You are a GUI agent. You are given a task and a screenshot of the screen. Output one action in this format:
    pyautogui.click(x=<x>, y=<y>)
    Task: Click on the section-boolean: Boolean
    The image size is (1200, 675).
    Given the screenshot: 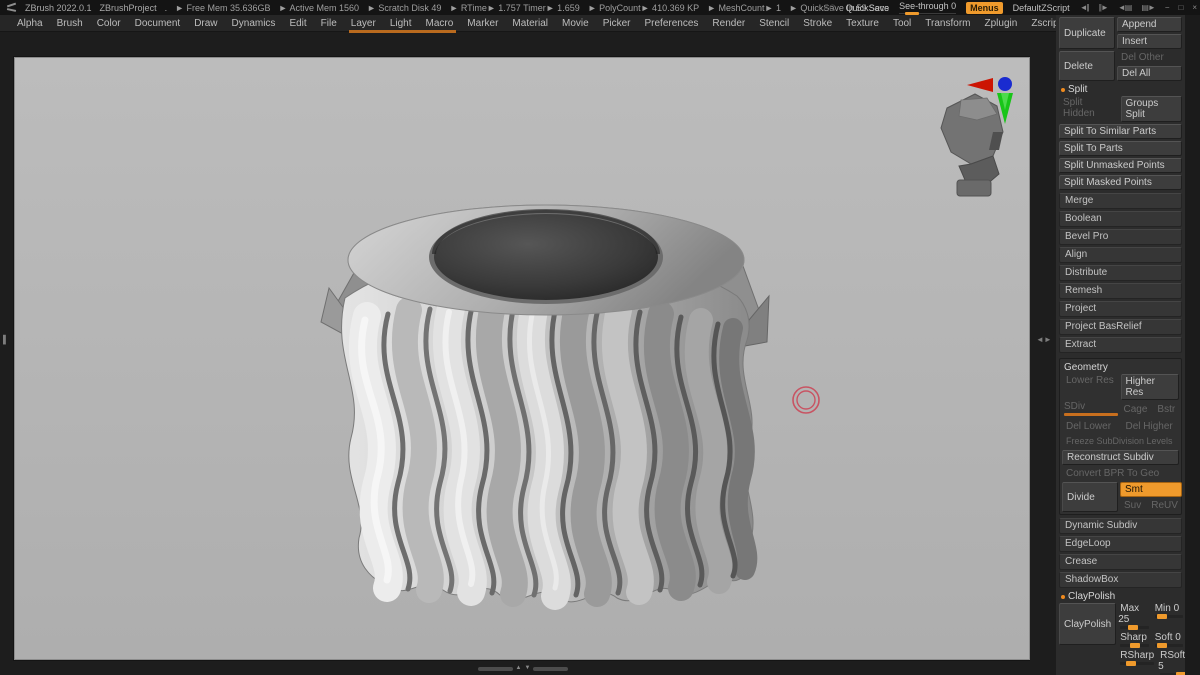 What is the action you would take?
    pyautogui.click(x=1120, y=219)
    